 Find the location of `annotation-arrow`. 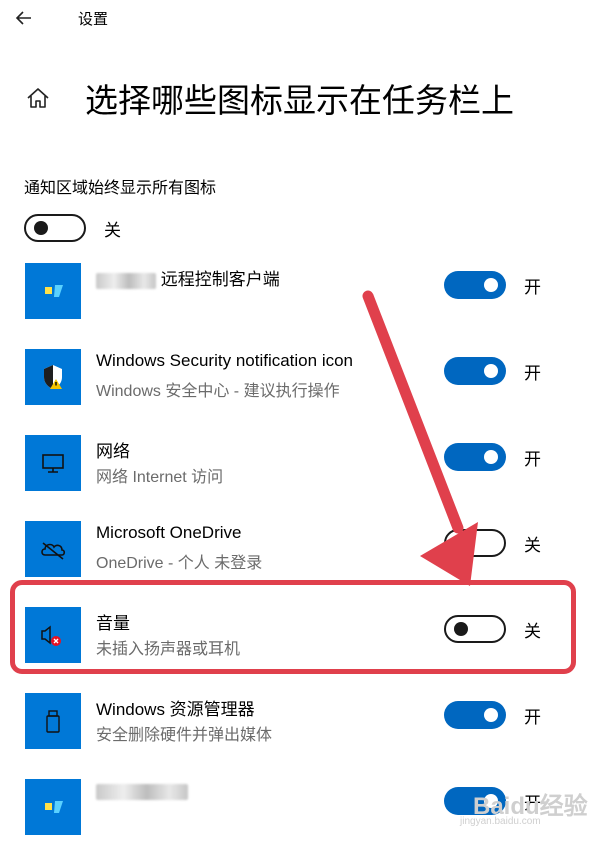

annotation-arrow is located at coordinates (420, 438).